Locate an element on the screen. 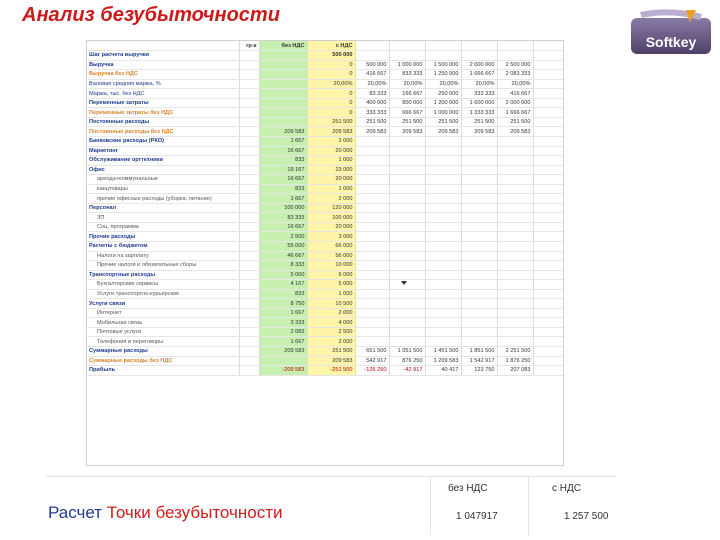  cell: 1 200 000 is located at coordinates (443, 103).